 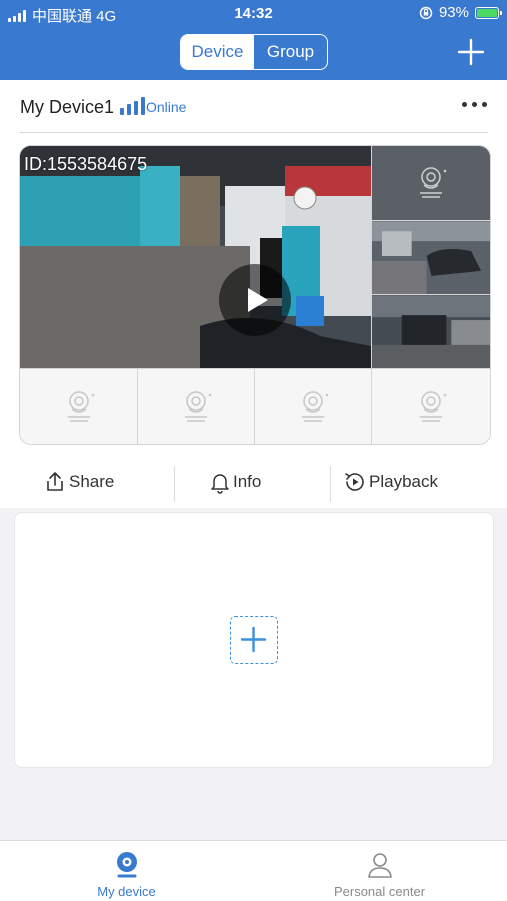 What do you see at coordinates (55, 481) in the screenshot?
I see `share-icon` at bounding box center [55, 481].